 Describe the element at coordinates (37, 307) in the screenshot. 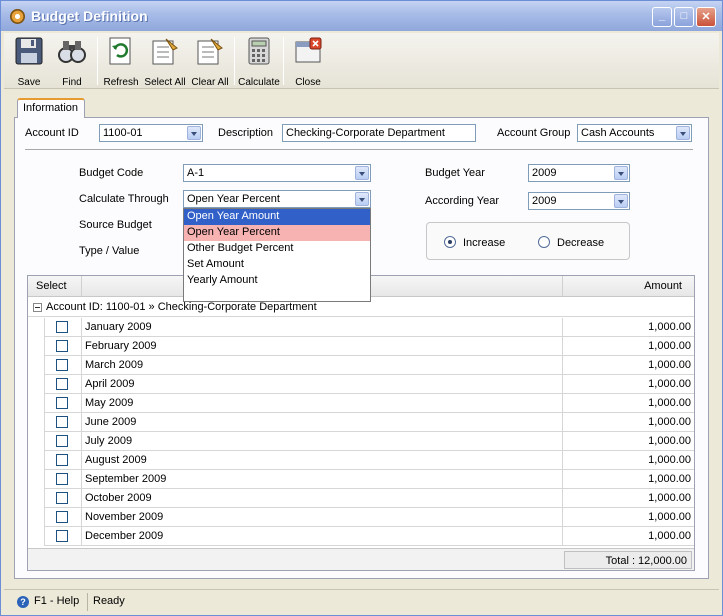

I see `collapse-icon` at that location.